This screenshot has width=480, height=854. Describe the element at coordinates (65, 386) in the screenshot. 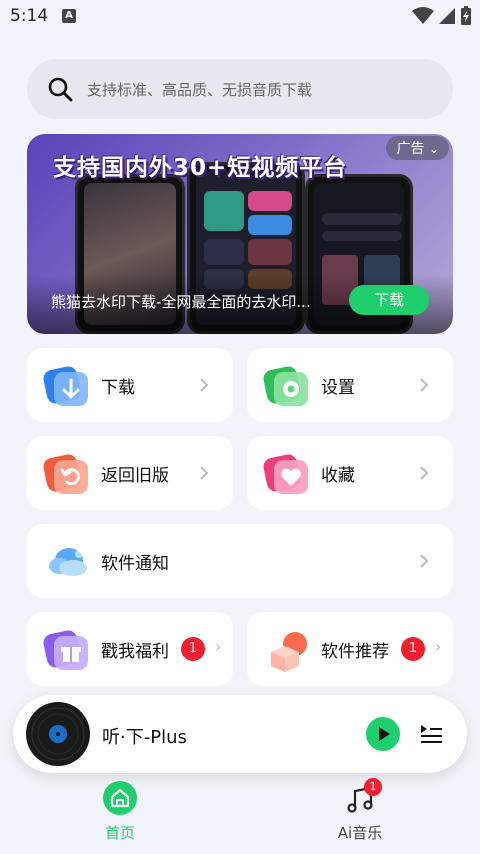

I see `download-icon` at that location.